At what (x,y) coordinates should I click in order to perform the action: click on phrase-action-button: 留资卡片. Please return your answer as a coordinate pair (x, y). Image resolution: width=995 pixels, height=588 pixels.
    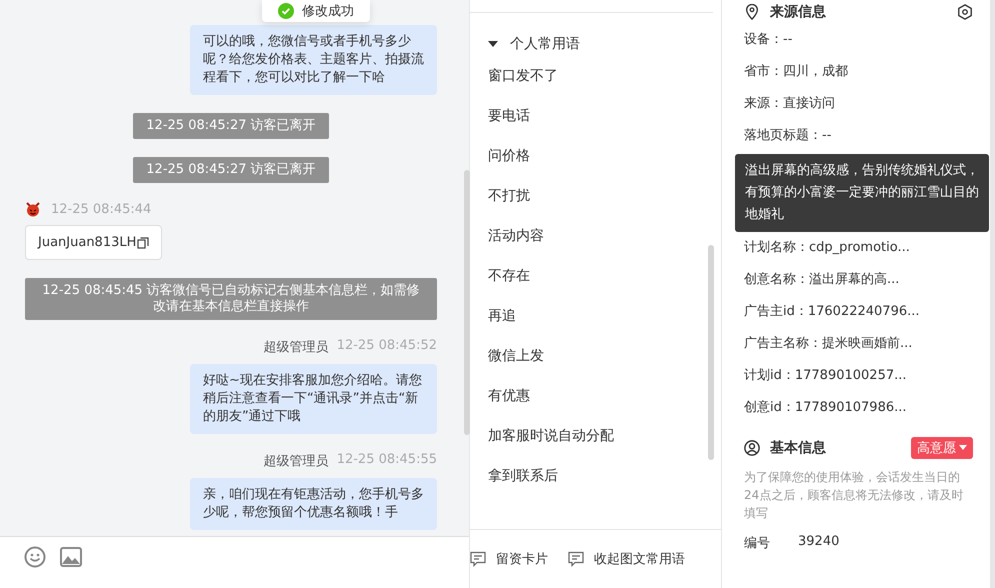
    Looking at the image, I should click on (509, 559).